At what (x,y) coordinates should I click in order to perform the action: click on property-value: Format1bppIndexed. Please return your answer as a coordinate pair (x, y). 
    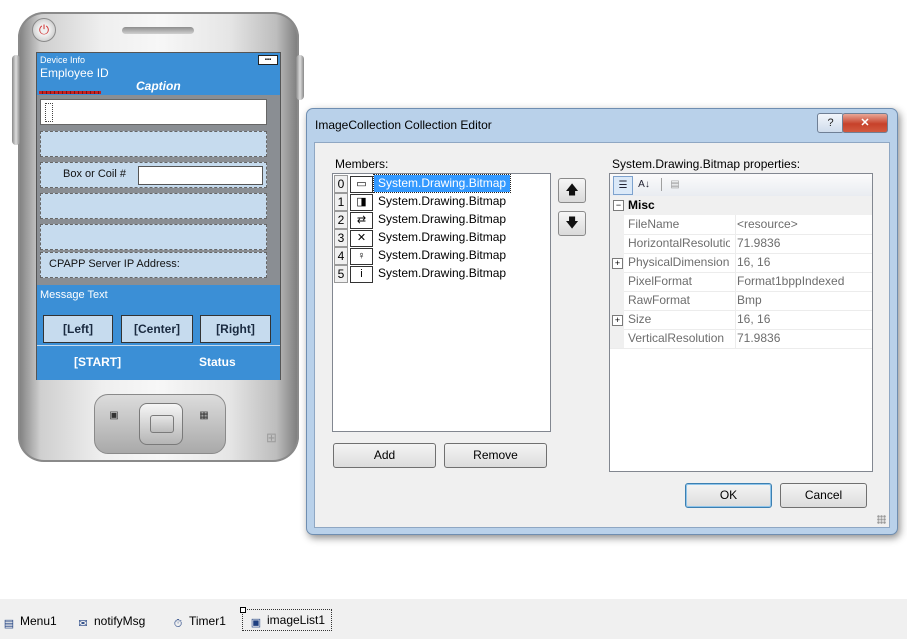
    Looking at the image, I should click on (803, 281).